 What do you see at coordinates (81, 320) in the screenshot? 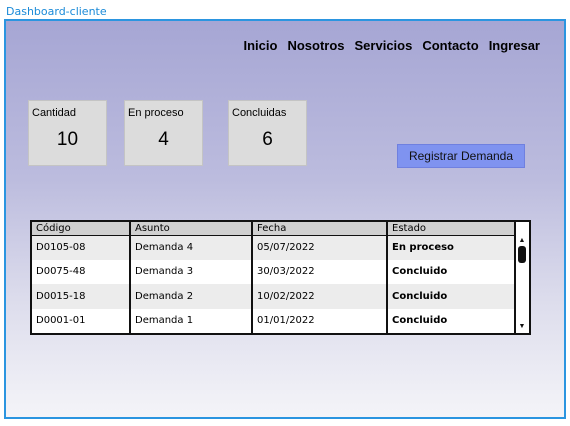
I see `cell-codigo: D0001-01` at bounding box center [81, 320].